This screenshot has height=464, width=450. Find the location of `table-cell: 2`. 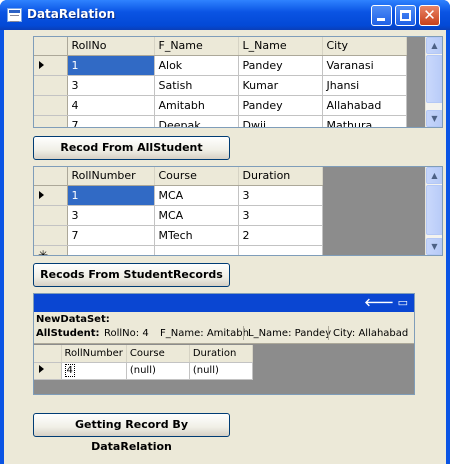

table-cell: 2 is located at coordinates (280, 235).